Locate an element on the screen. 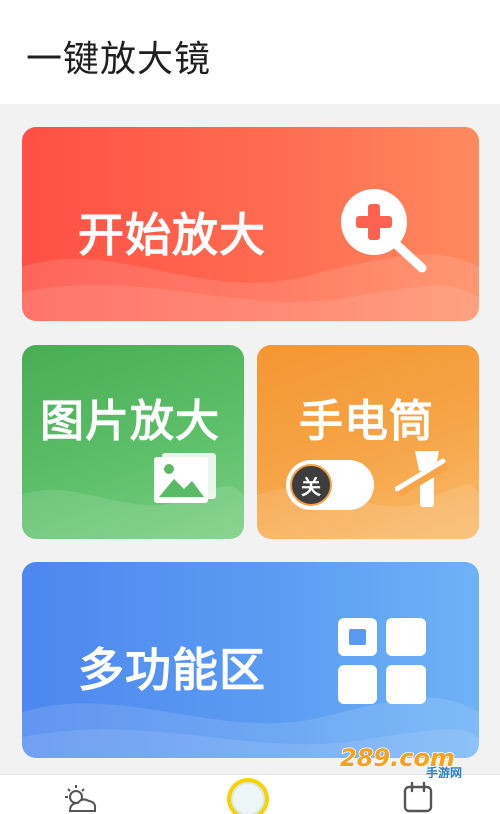 Image resolution: width=500 pixels, height=814 pixels. grid-icon is located at coordinates (382, 661).